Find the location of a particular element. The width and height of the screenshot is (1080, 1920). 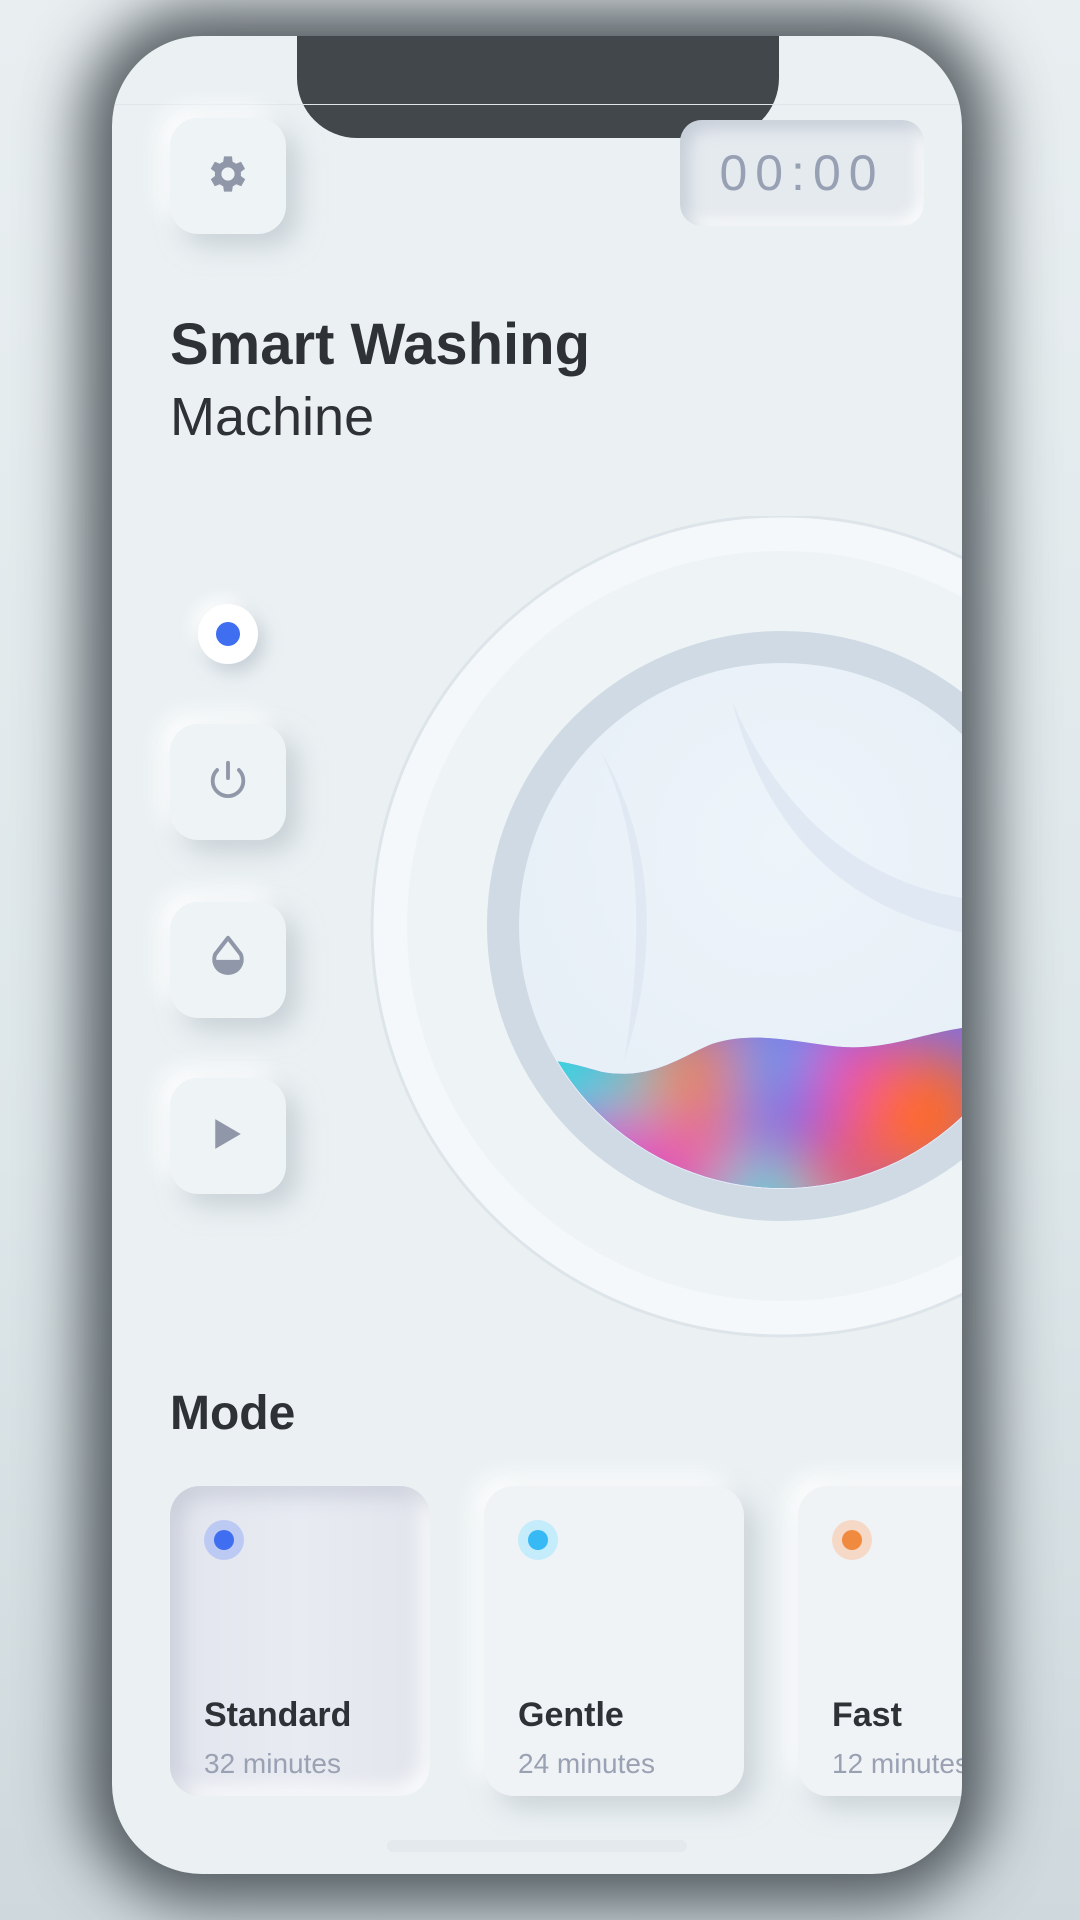

play-icon is located at coordinates (228, 1136).